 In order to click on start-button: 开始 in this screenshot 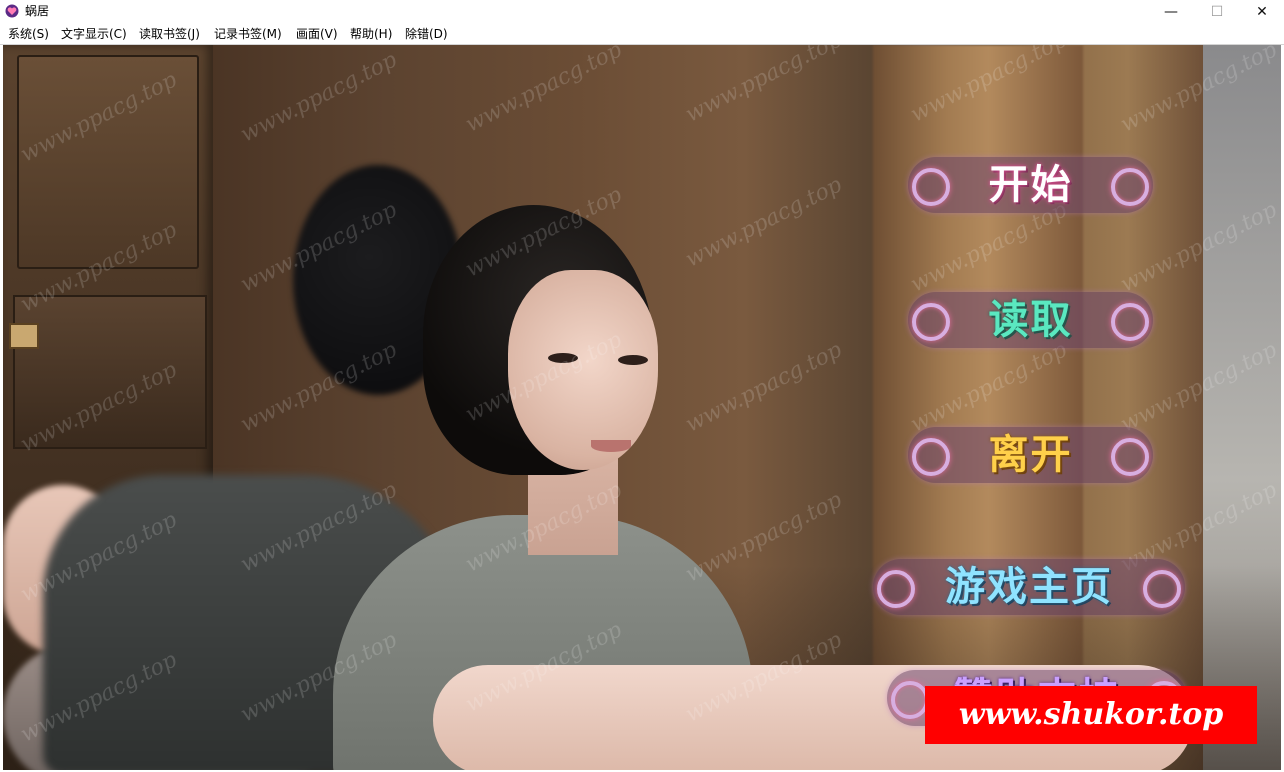, I will do `click(1030, 185)`.